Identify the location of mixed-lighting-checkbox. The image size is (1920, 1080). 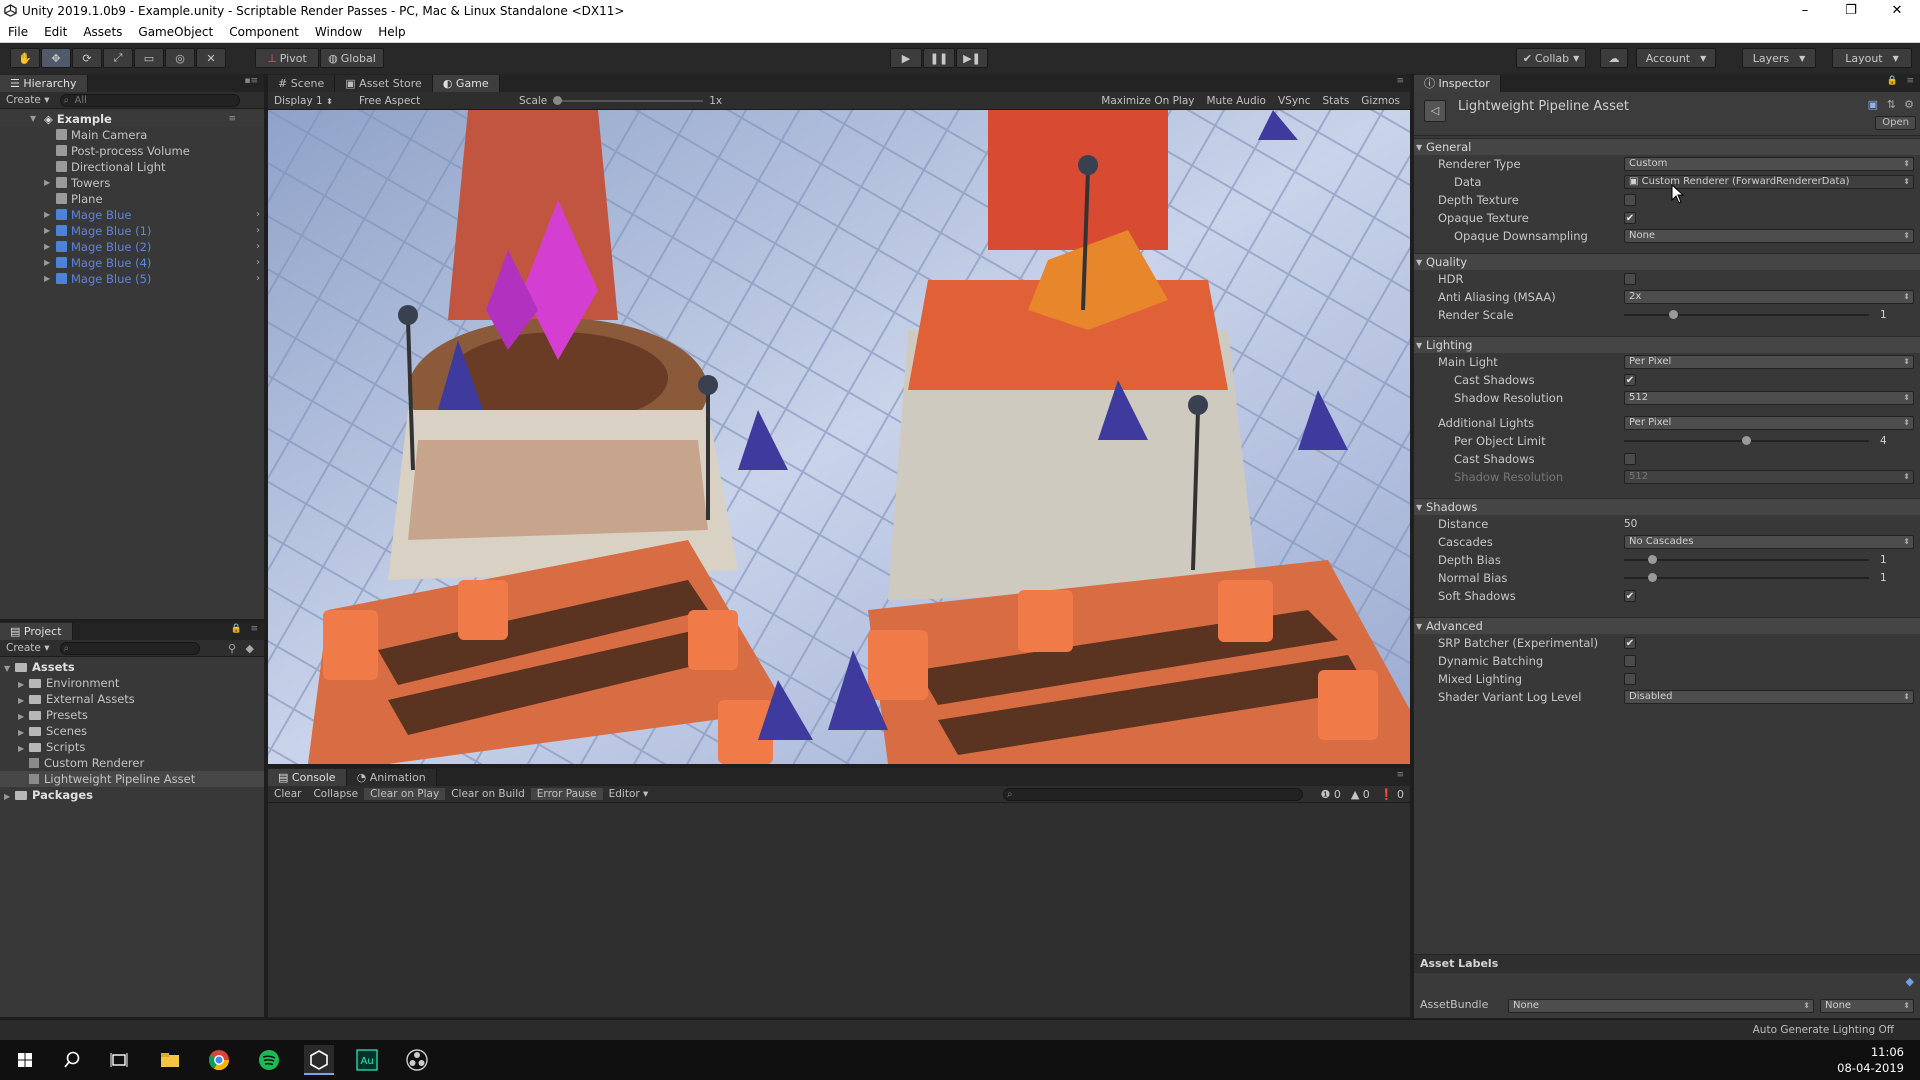
(1630, 679).